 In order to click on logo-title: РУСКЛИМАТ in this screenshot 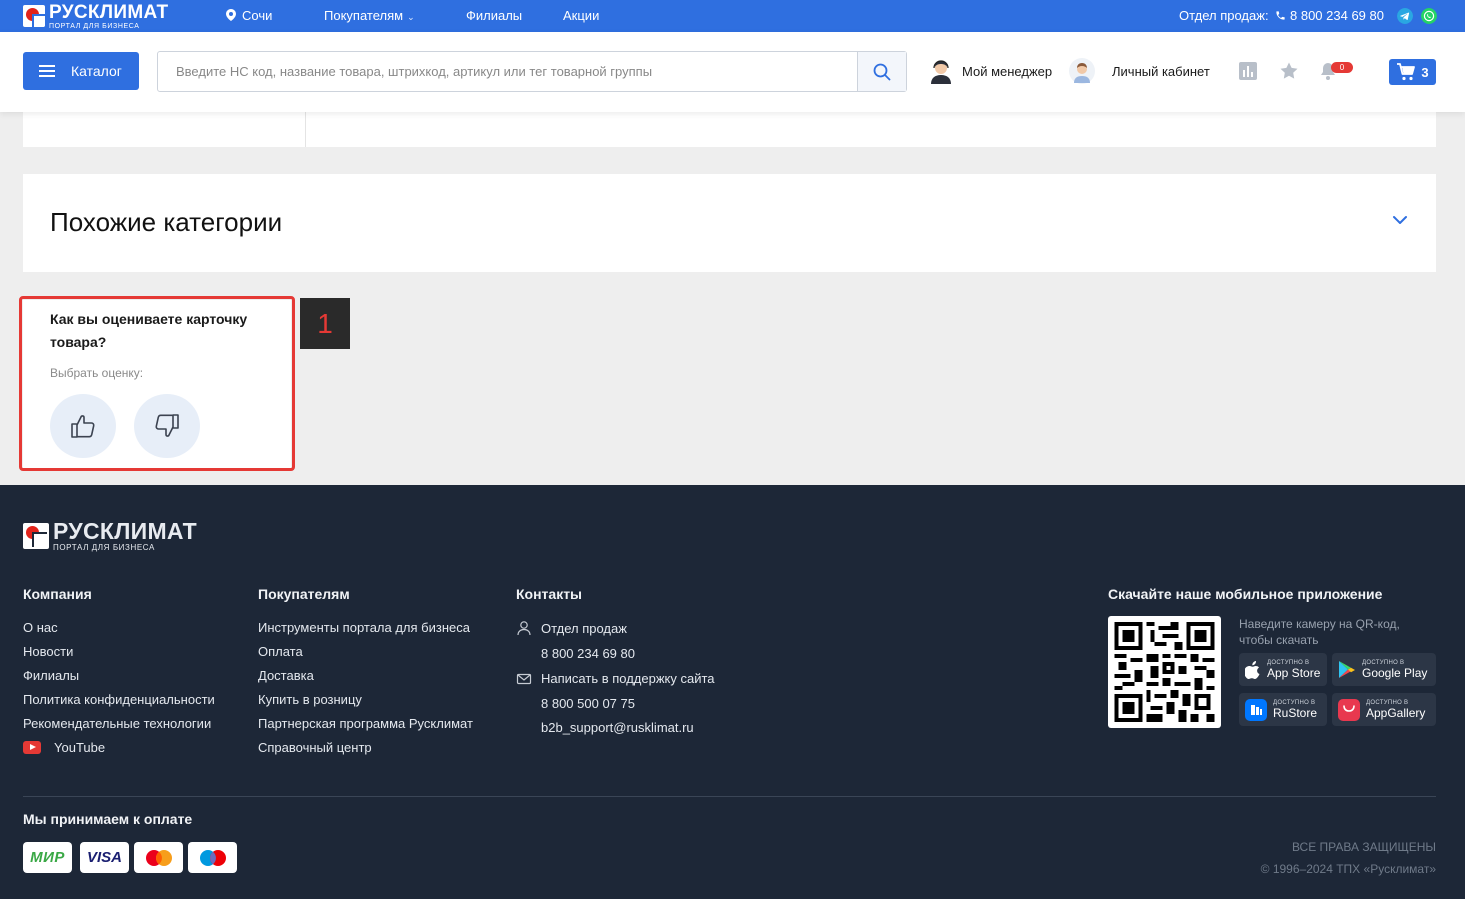, I will do `click(109, 12)`.